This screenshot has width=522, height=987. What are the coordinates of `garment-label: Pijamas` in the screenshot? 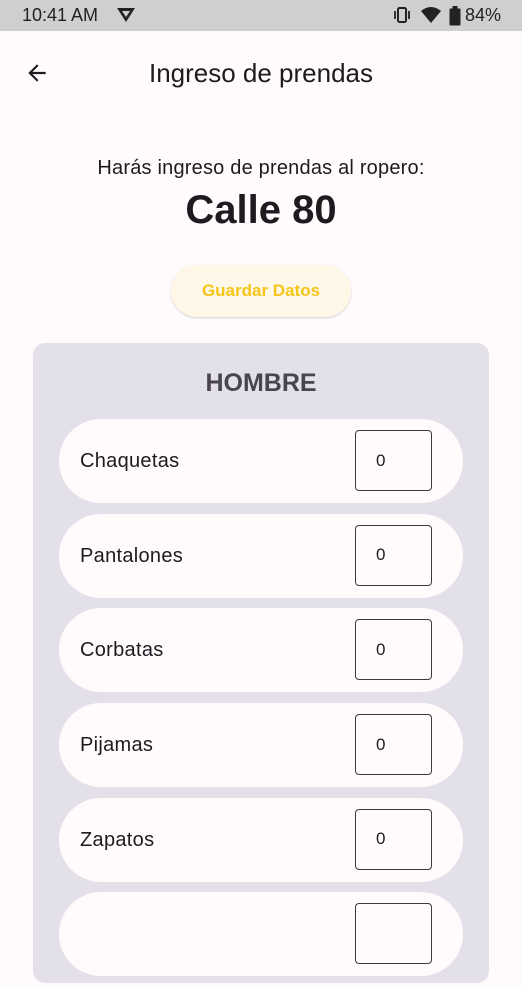 It's located at (117, 745).